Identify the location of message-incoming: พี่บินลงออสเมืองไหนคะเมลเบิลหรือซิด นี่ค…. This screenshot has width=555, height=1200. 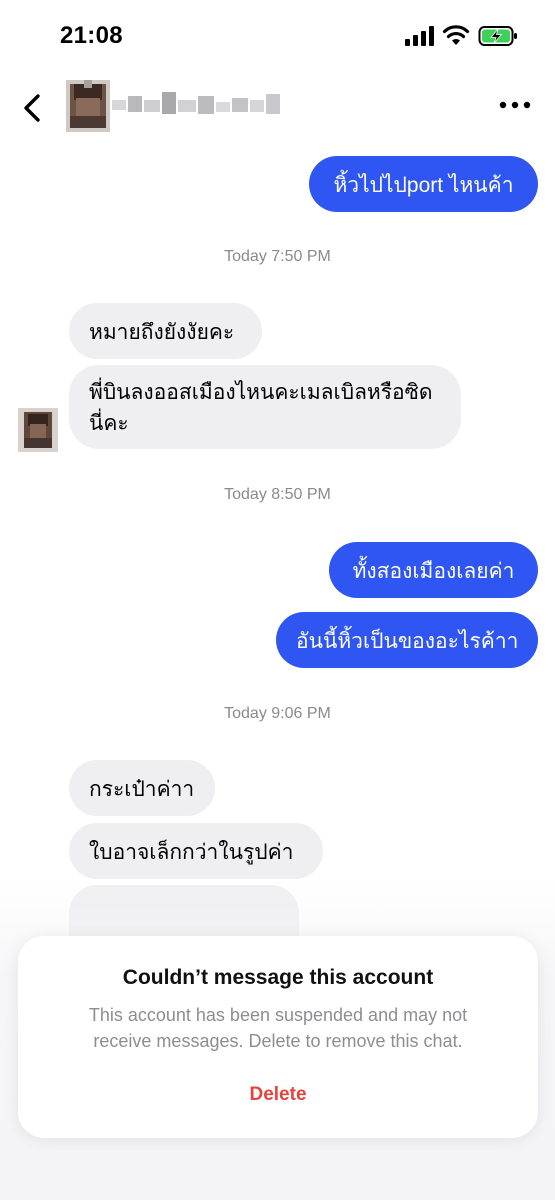
(265, 407).